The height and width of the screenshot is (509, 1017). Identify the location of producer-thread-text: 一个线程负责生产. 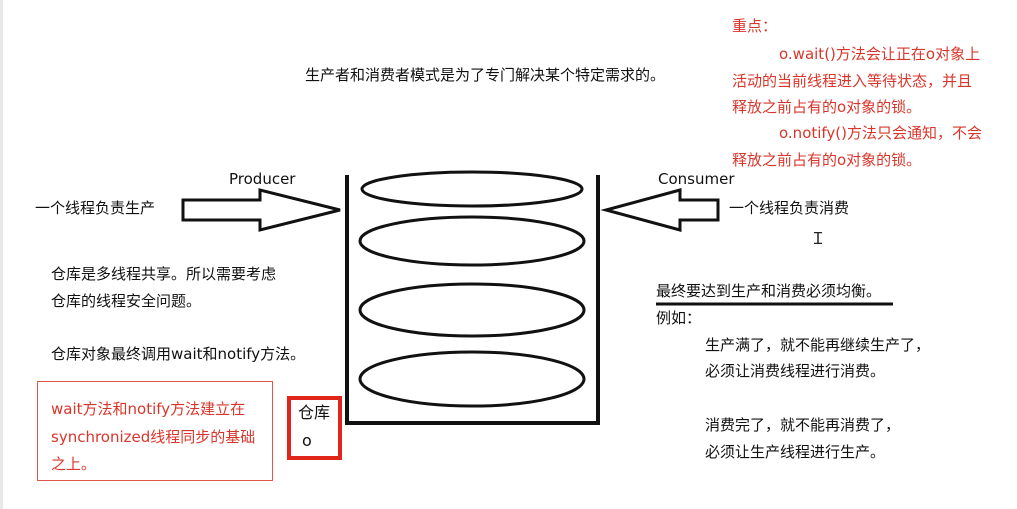
(95, 208).